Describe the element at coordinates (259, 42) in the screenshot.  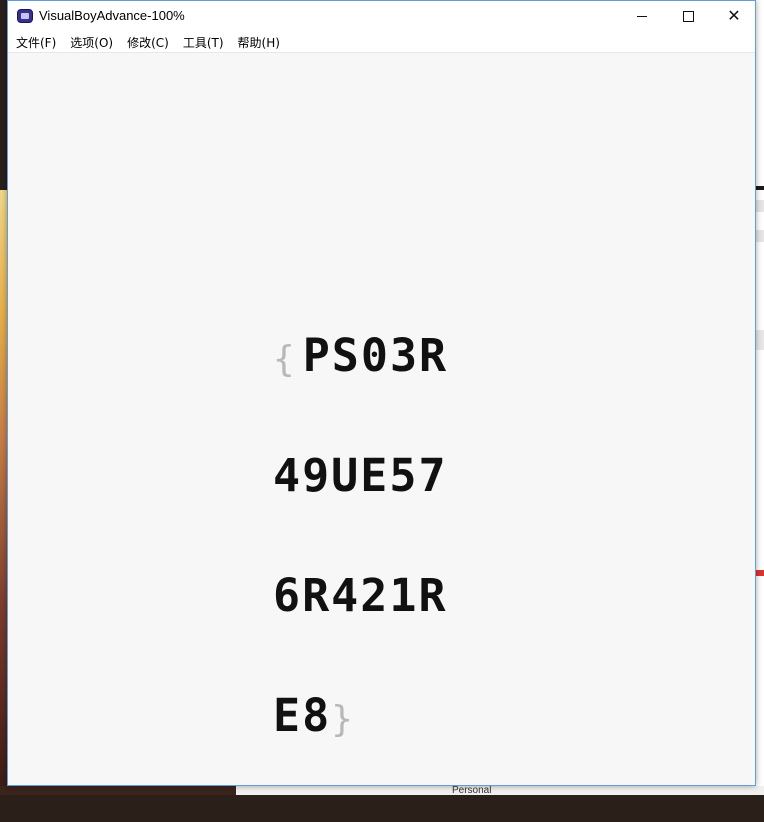
I see `menu-help: 帮助(H)` at that location.